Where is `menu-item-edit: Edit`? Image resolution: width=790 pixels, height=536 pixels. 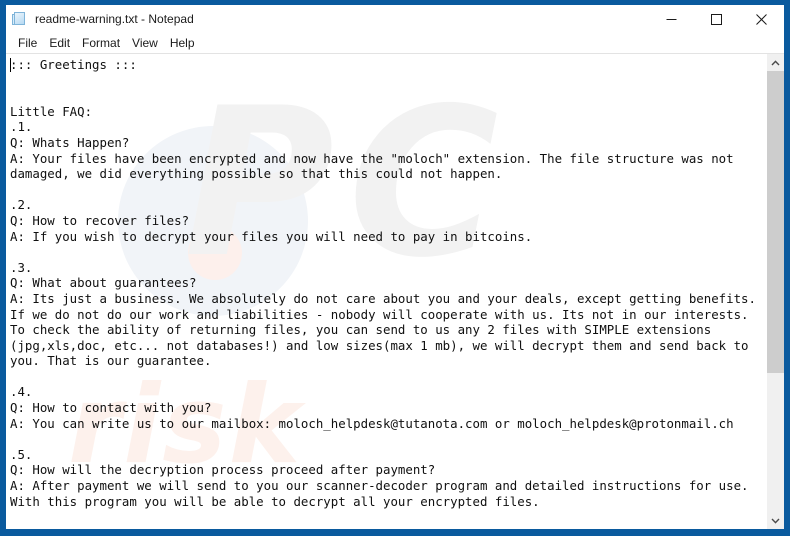
menu-item-edit: Edit is located at coordinates (59, 43).